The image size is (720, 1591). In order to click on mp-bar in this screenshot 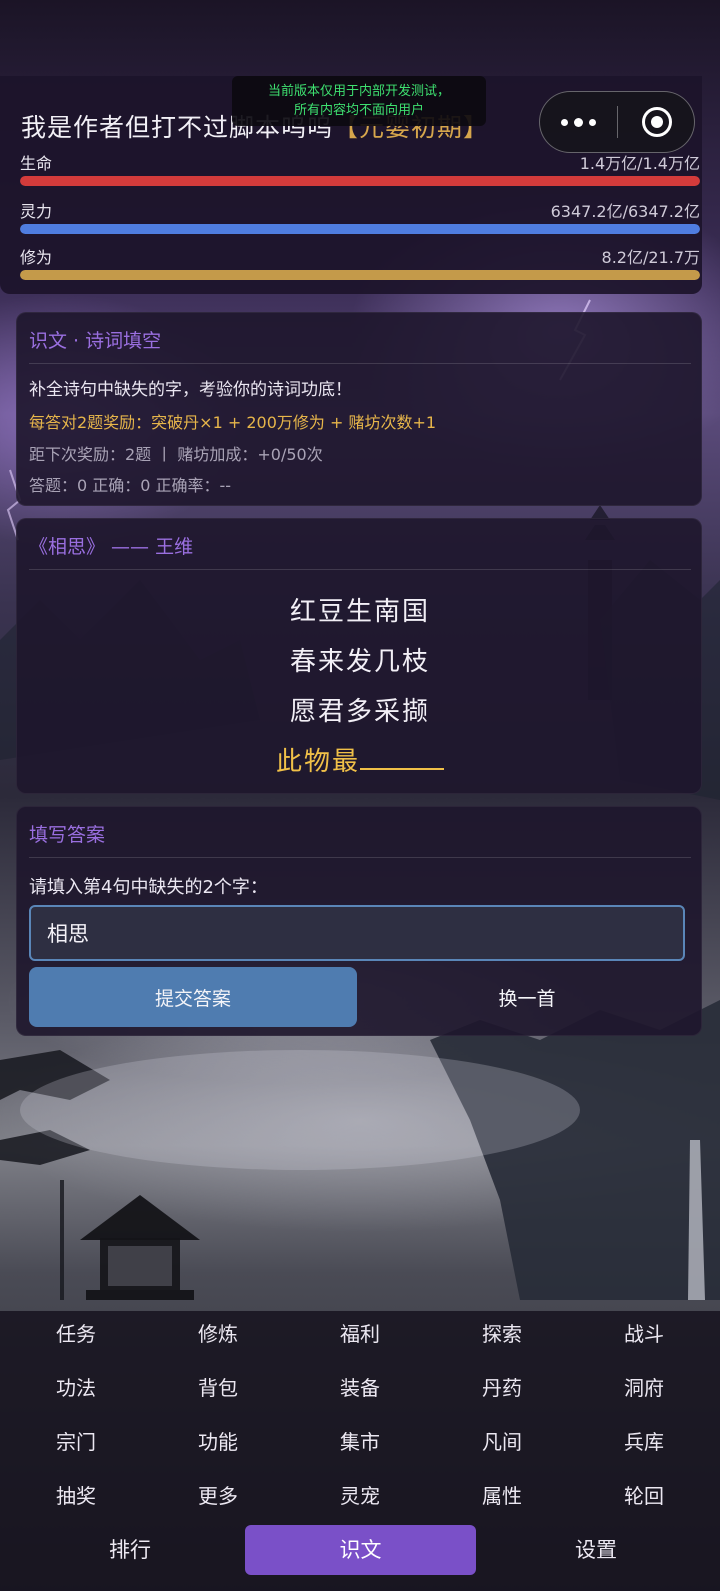, I will do `click(360, 229)`.